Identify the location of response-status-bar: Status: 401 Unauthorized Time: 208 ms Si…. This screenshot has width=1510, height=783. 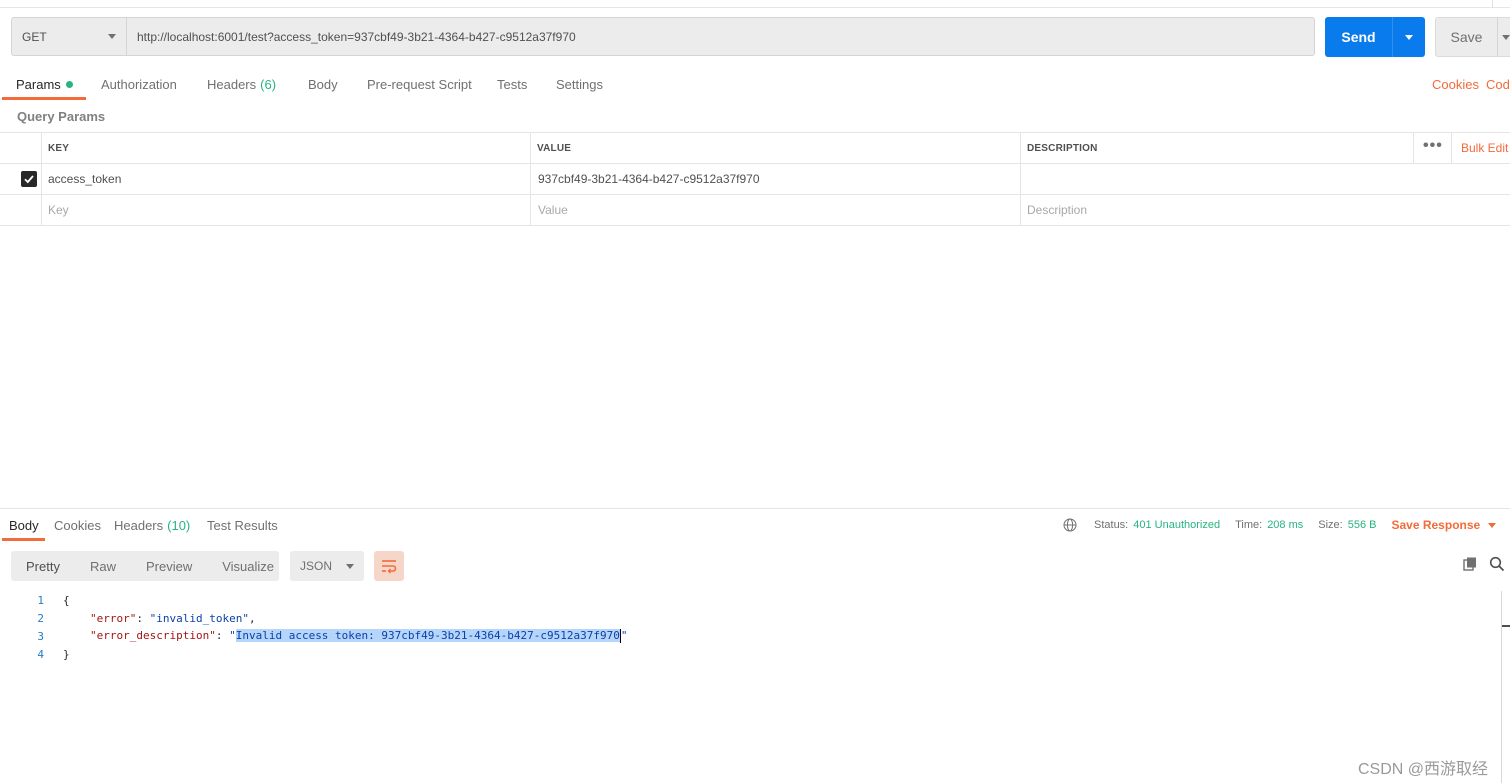
(1280, 525).